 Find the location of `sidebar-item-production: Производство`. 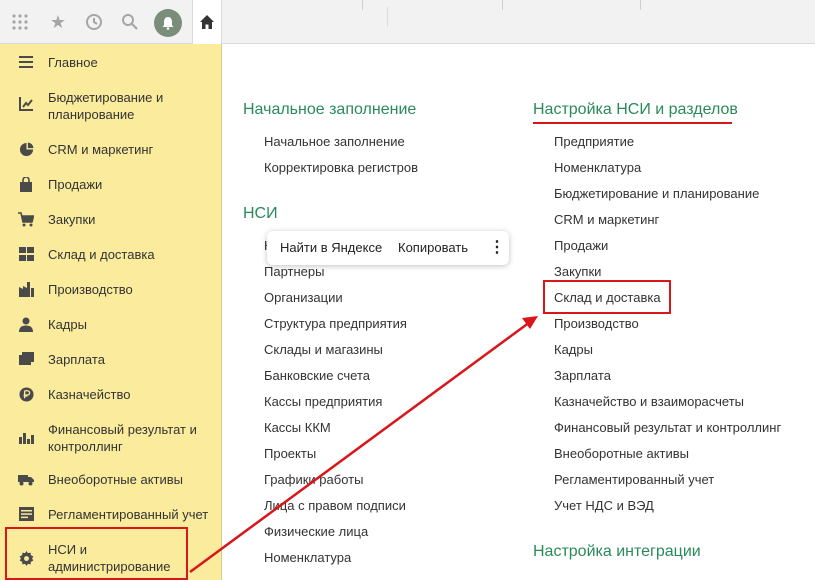

sidebar-item-production: Производство is located at coordinates (110, 289).